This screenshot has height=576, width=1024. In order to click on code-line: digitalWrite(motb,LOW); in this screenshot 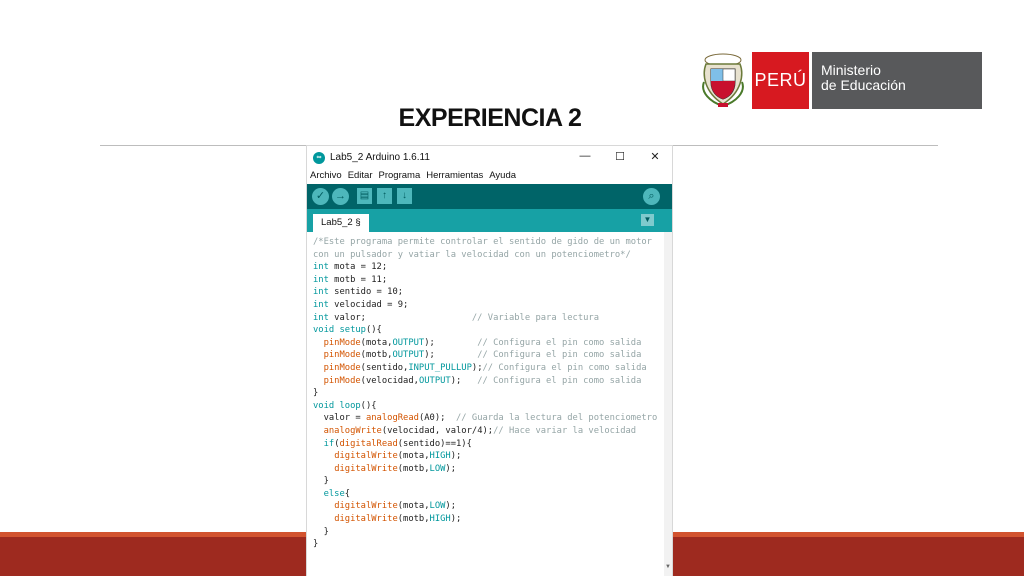, I will do `click(488, 469)`.